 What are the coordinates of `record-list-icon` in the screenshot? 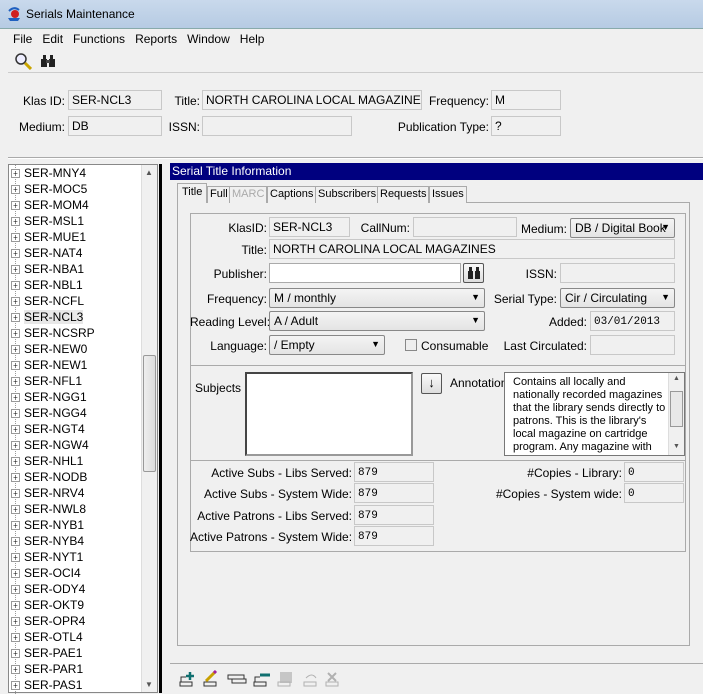 It's located at (237, 679).